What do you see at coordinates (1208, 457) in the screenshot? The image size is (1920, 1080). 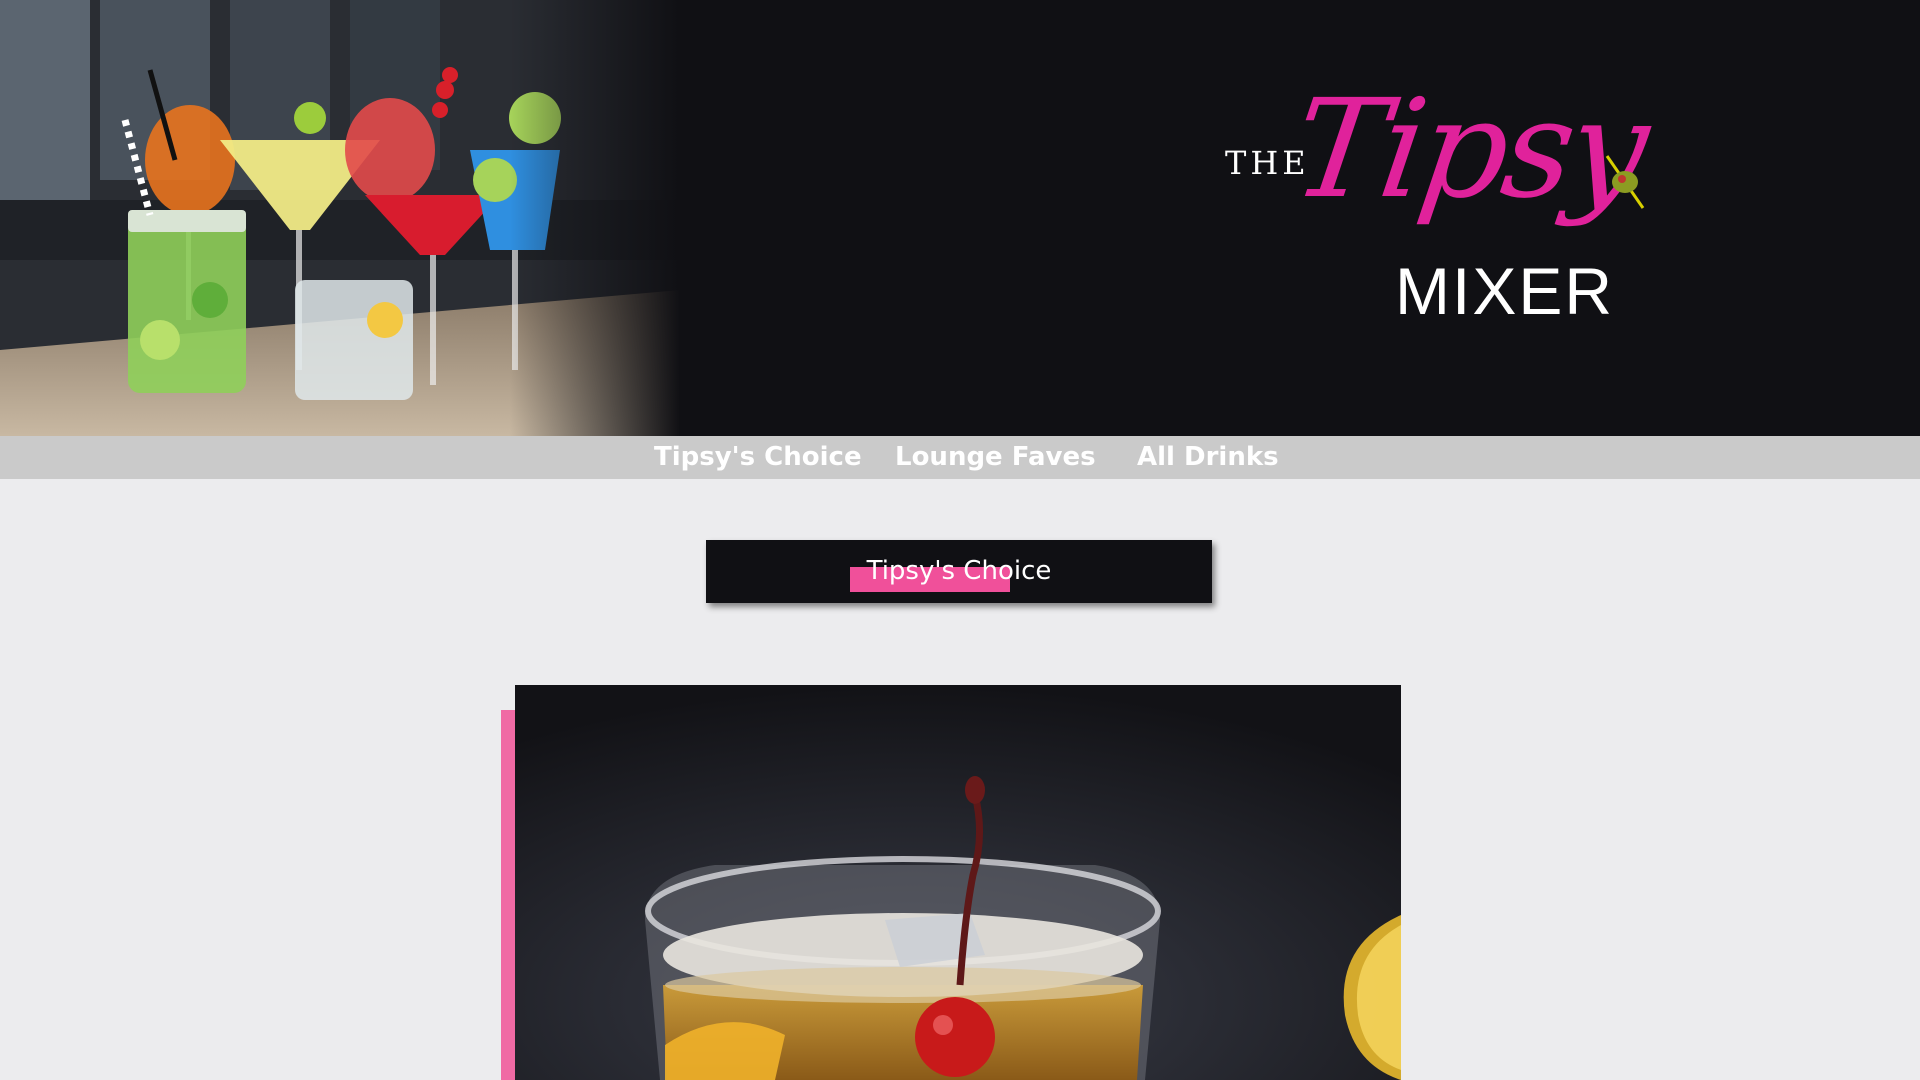 I see `nav-item-all-drinks: All Drinks` at bounding box center [1208, 457].